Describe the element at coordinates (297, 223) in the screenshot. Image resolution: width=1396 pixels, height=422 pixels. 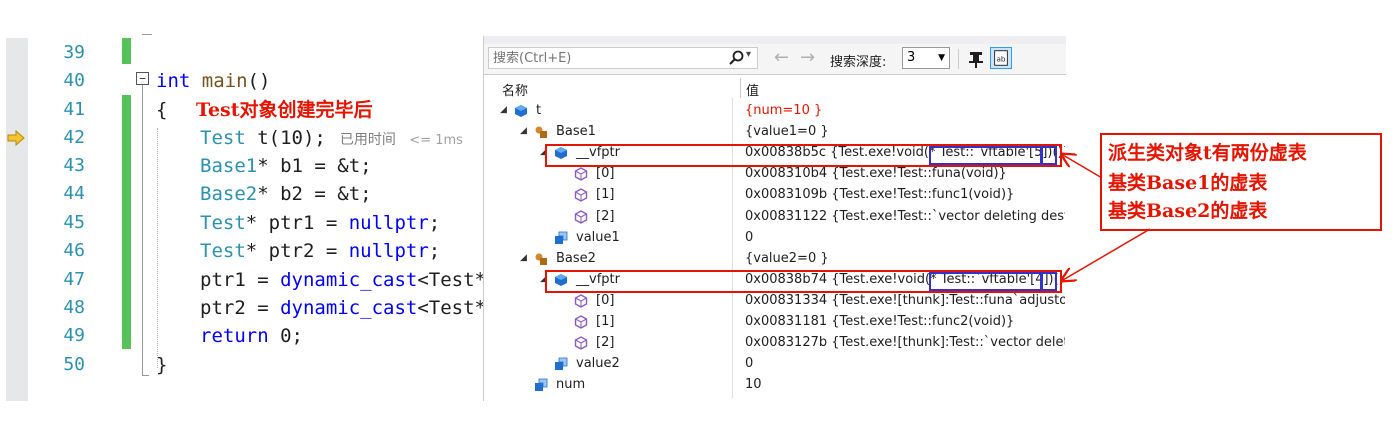
I see `code-text: * ptr1 =` at that location.